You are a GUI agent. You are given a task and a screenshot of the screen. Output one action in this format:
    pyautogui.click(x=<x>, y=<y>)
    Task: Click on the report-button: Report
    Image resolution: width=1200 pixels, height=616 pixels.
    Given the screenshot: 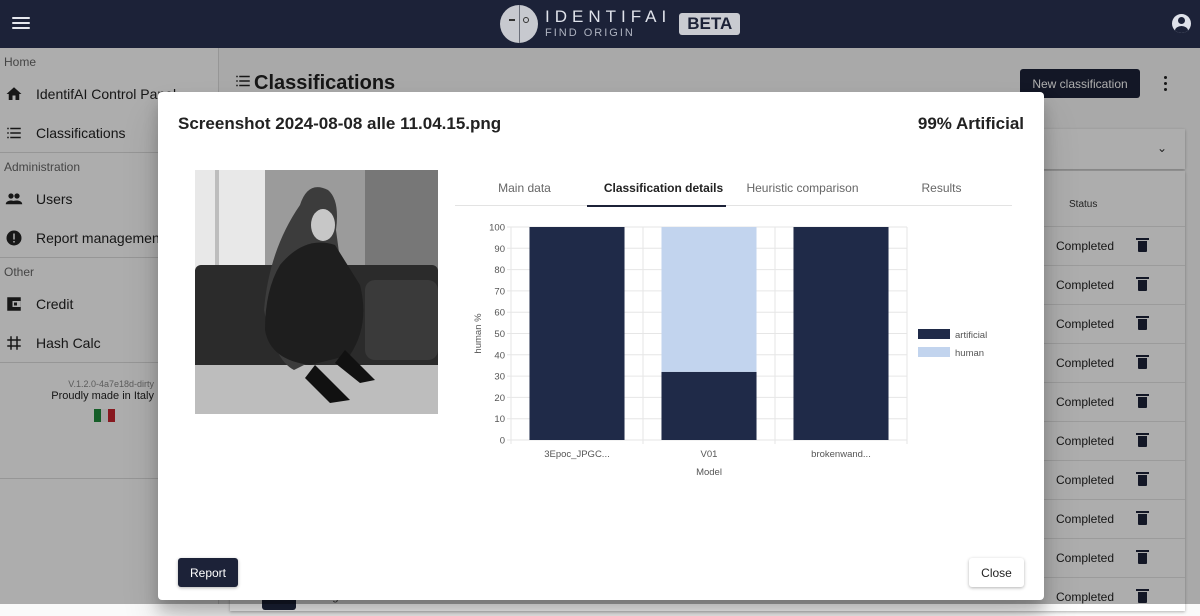 What is the action you would take?
    pyautogui.click(x=208, y=572)
    